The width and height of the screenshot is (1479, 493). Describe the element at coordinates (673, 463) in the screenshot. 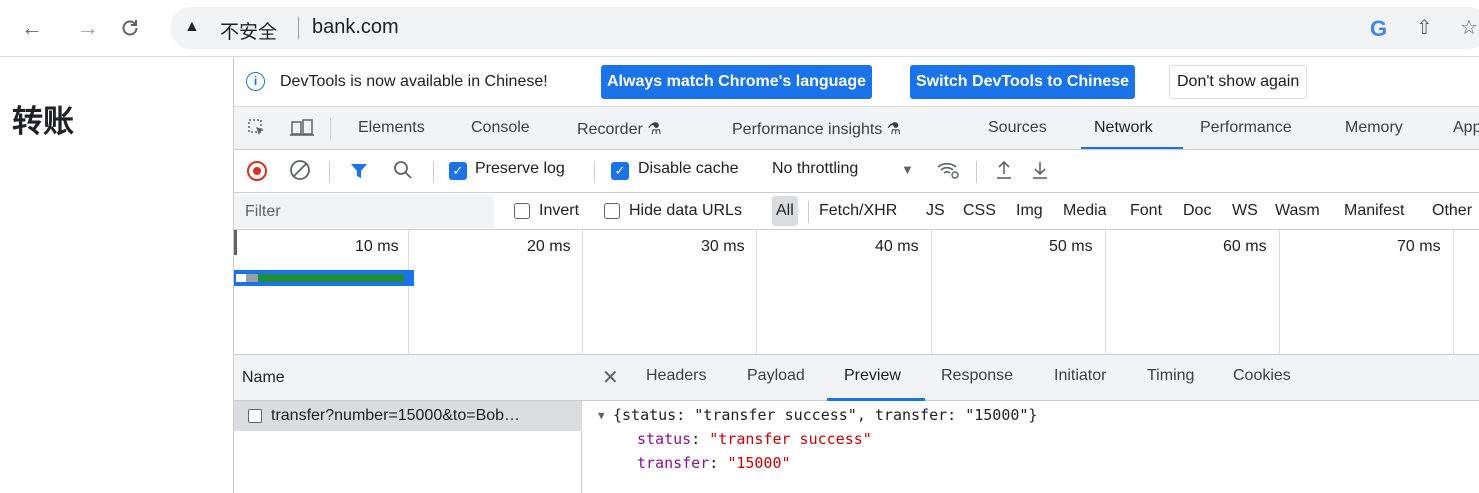

I see `json-key: transfer` at that location.